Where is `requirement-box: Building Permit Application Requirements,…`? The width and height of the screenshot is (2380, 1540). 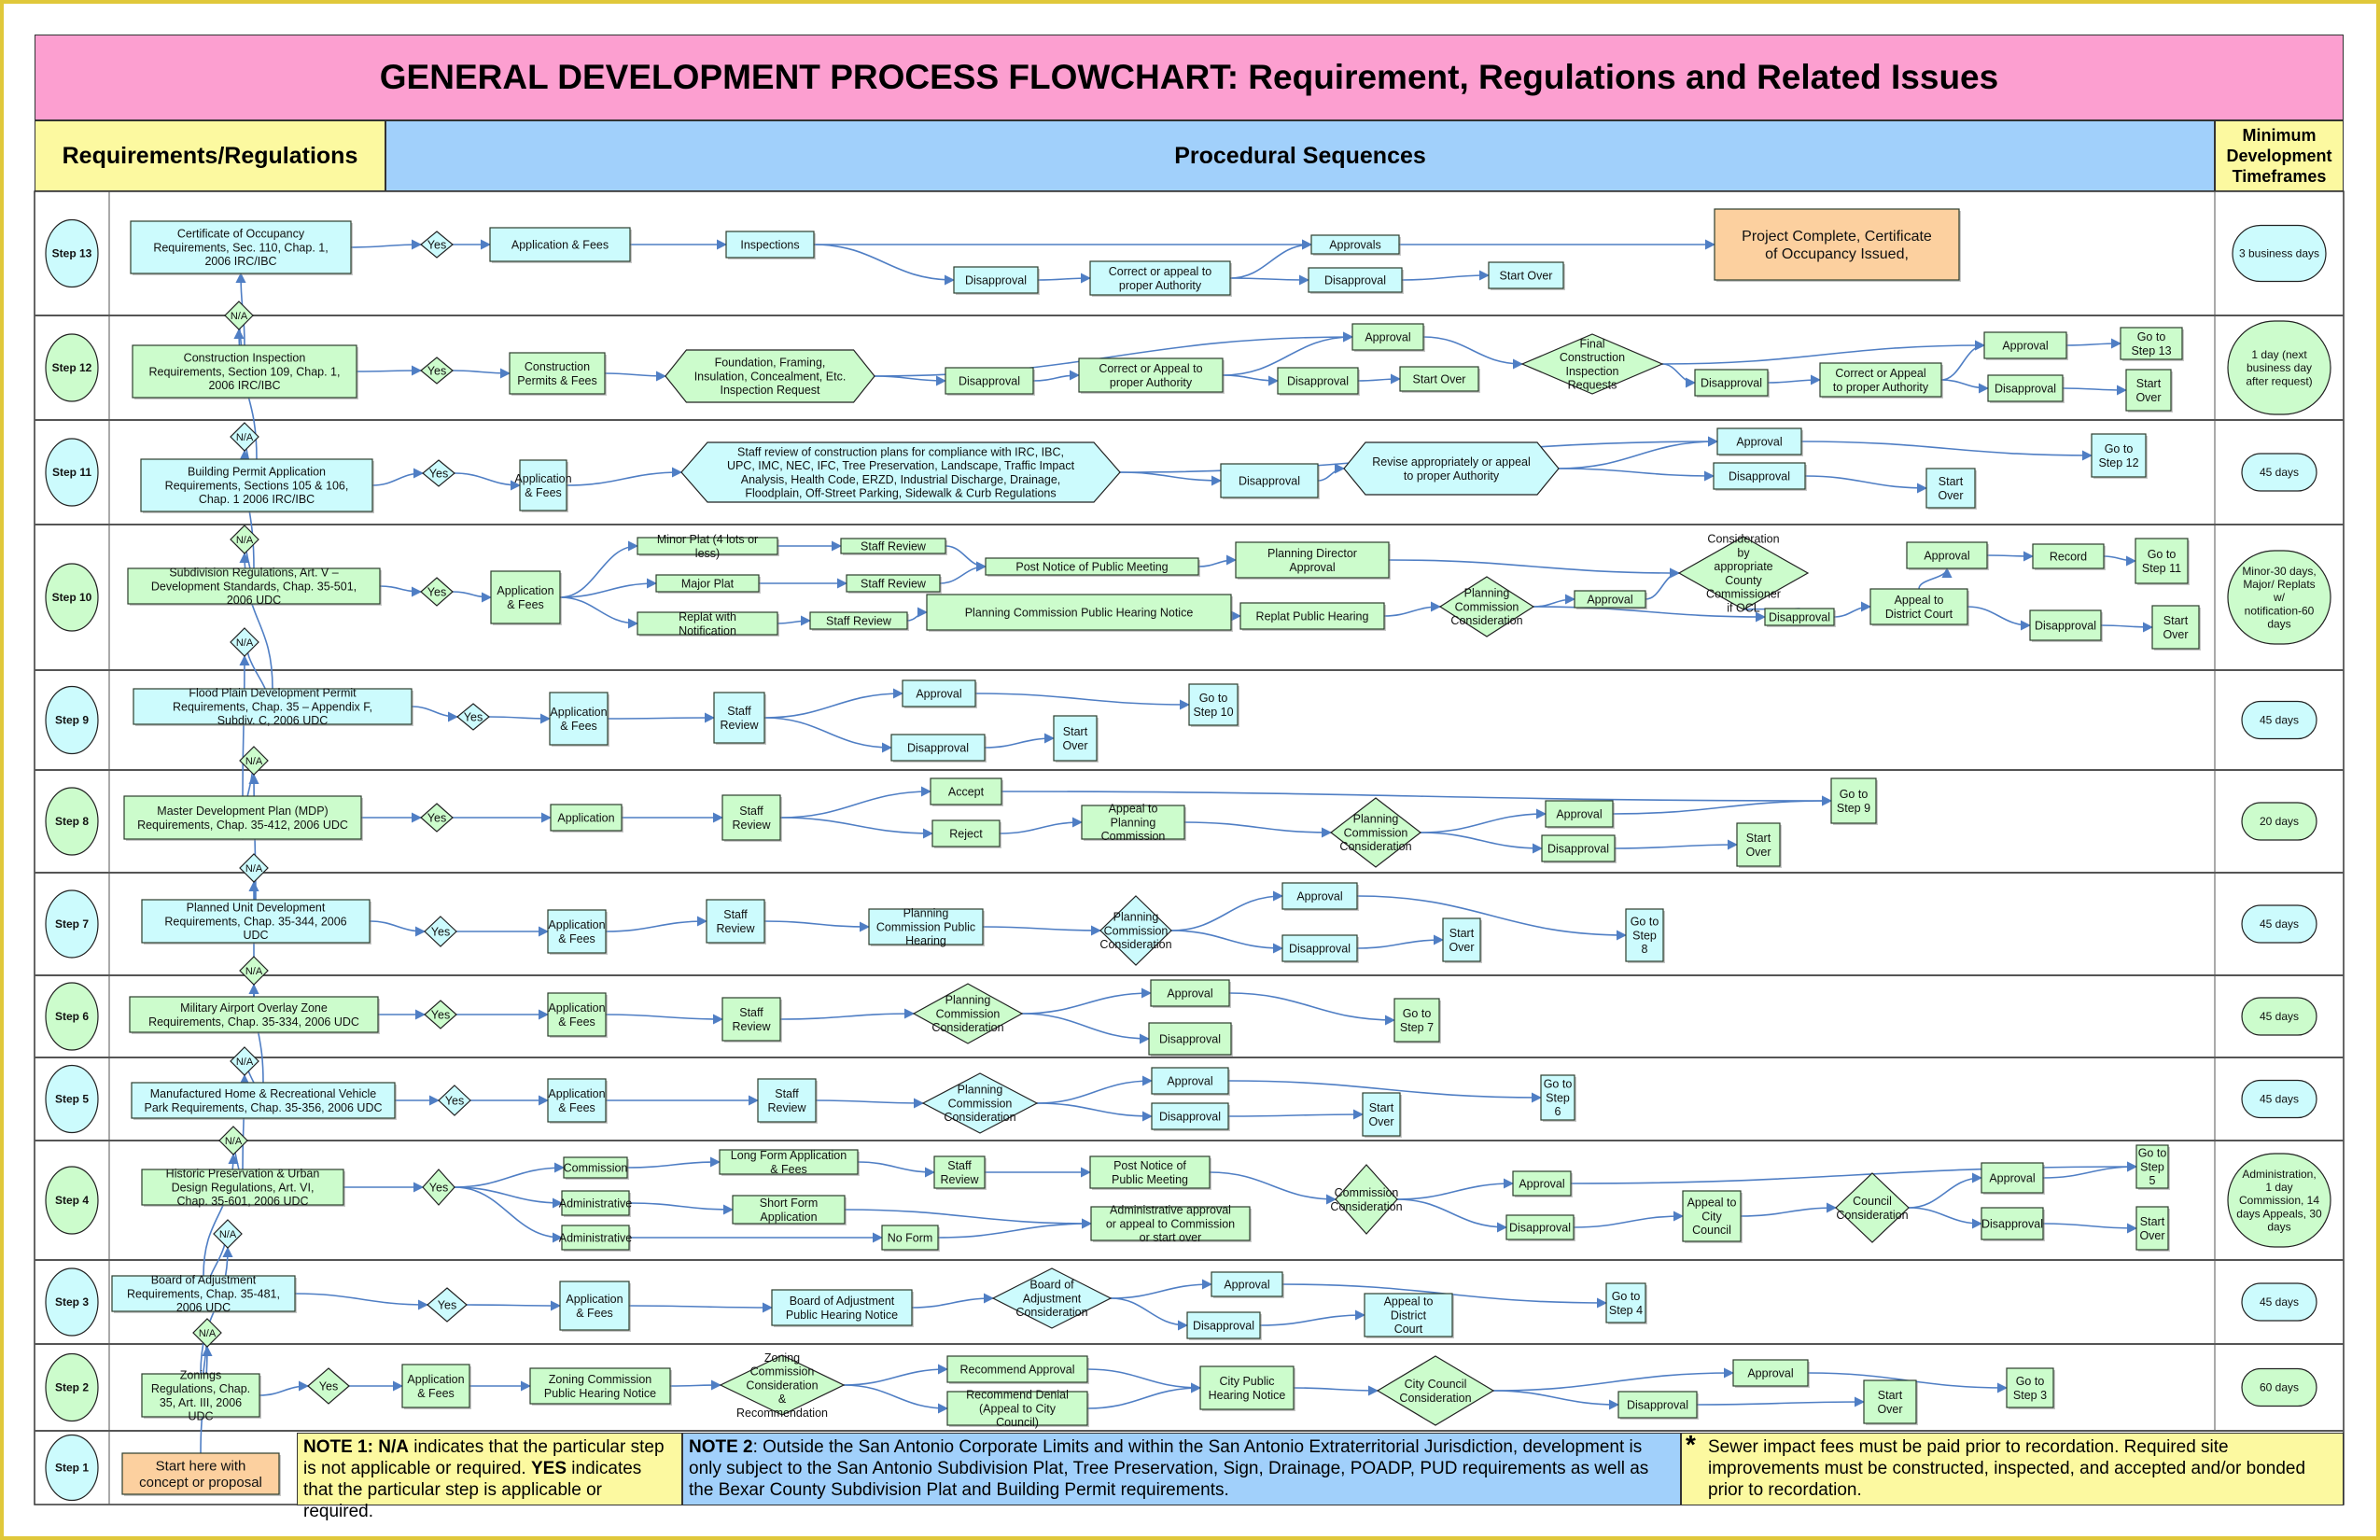 requirement-box: Building Permit Application Requirements,… is located at coordinates (257, 485).